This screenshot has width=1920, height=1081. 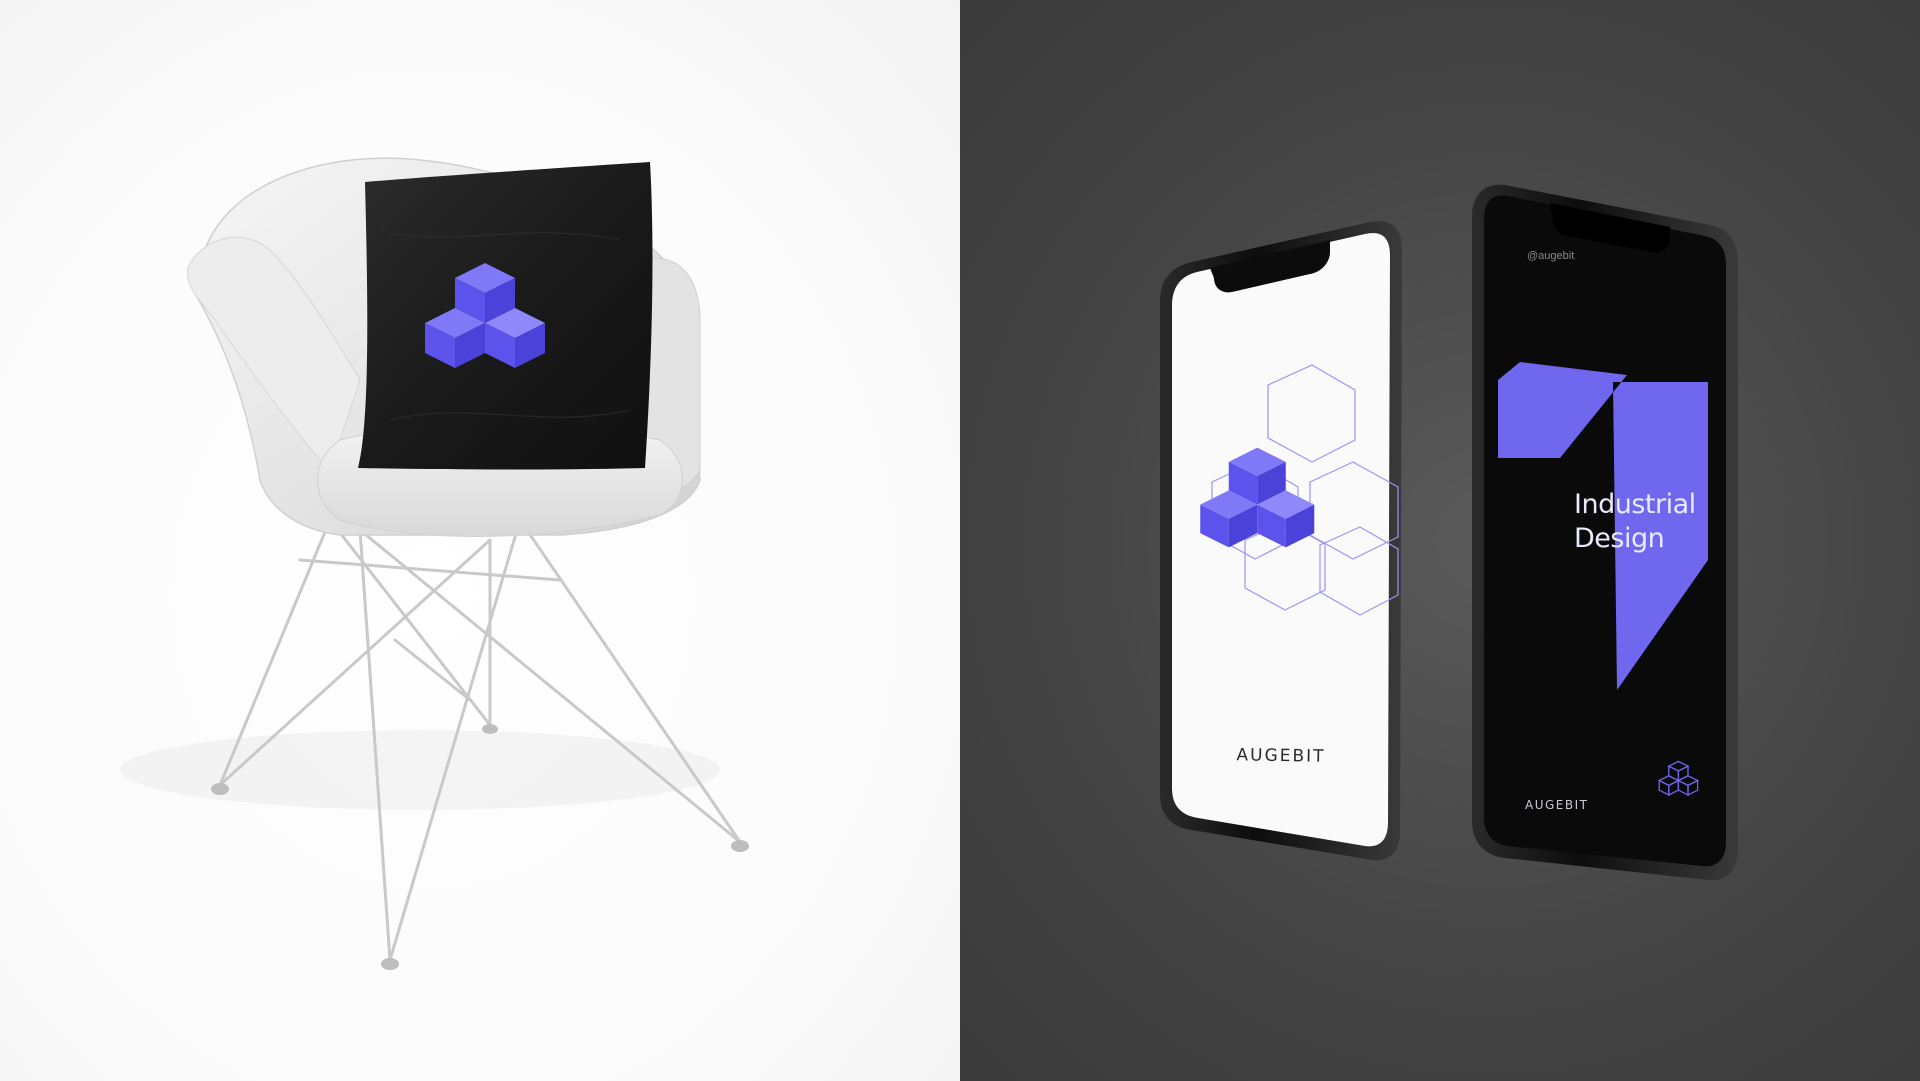 What do you see at coordinates (1281, 756) in the screenshot?
I see `phone-light-brand: AUGEBIT` at bounding box center [1281, 756].